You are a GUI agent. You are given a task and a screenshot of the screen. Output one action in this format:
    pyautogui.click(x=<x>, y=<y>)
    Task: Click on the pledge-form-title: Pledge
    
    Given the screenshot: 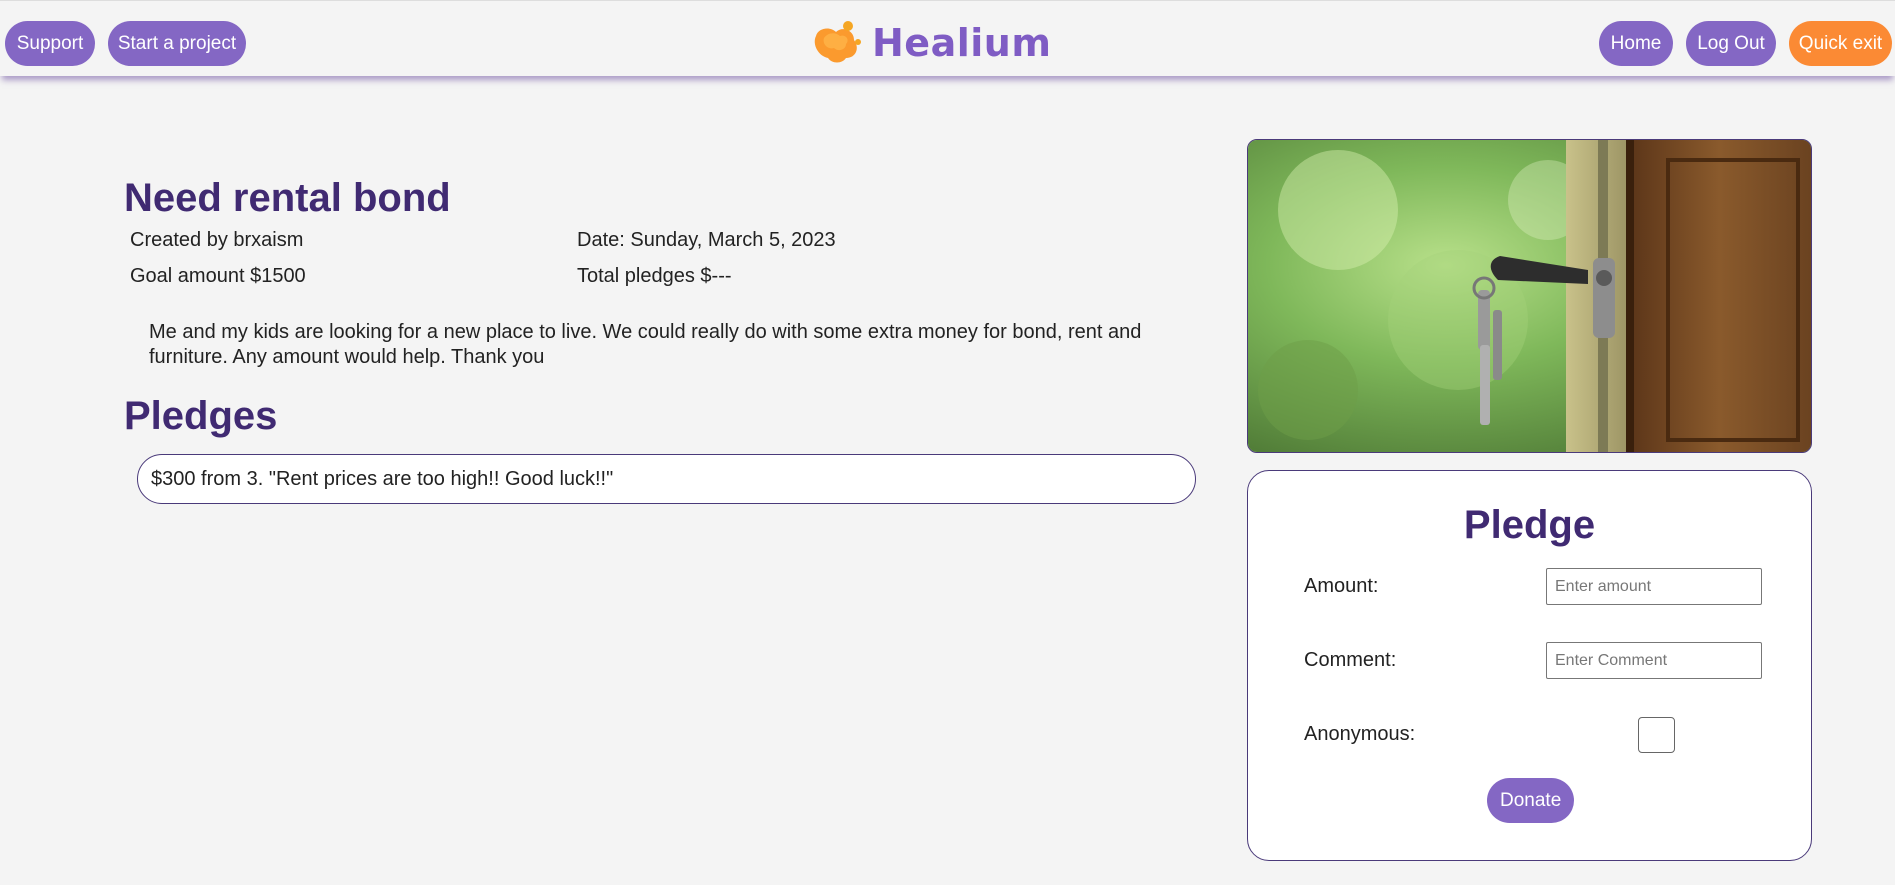 What is the action you would take?
    pyautogui.click(x=1529, y=525)
    